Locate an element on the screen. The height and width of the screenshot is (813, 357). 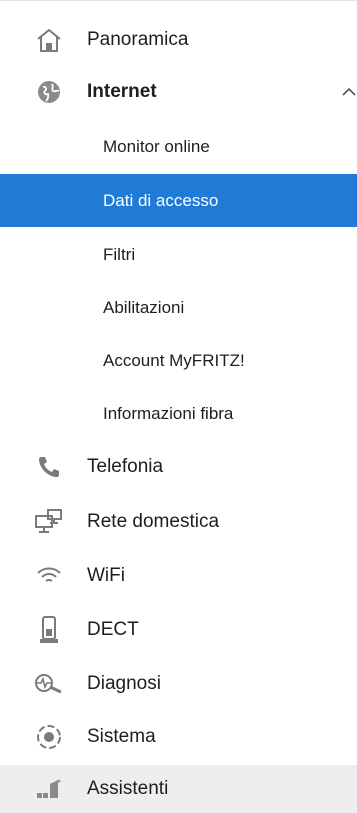
home-icon is located at coordinates (49, 40).